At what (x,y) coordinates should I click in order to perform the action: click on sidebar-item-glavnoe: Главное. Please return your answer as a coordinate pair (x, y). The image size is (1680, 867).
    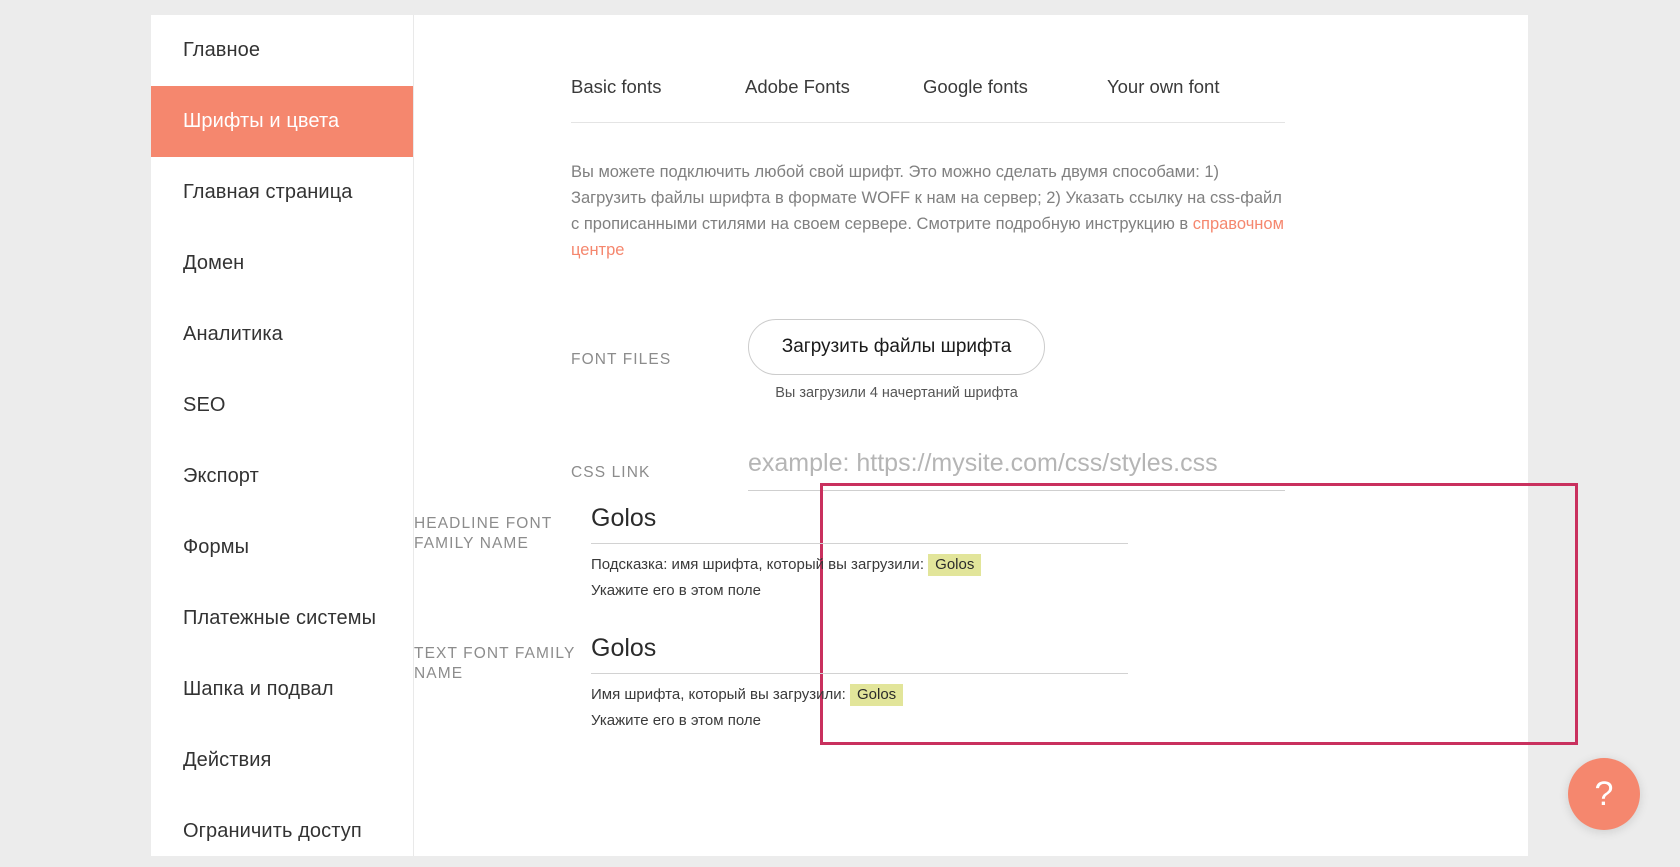
    Looking at the image, I should click on (282, 50).